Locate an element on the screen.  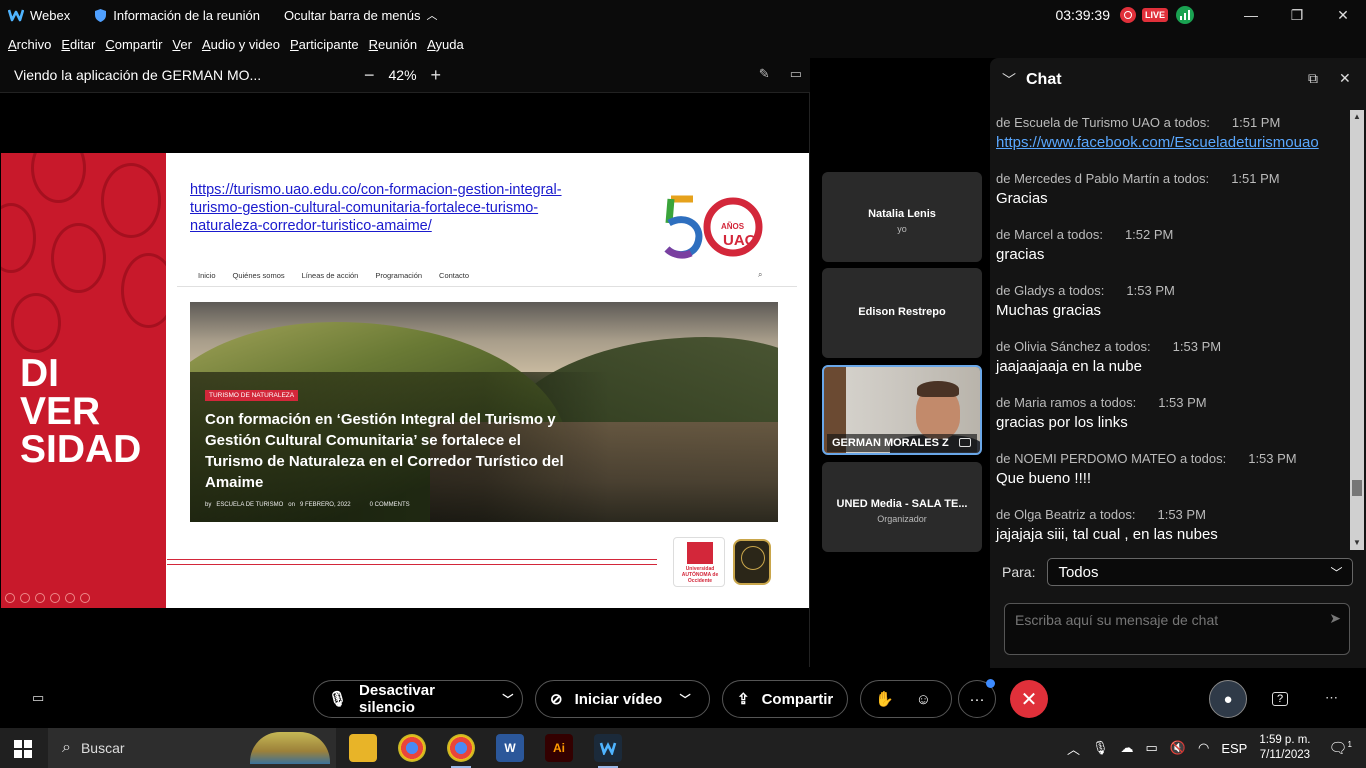
notifications-icon: 🗨1 is located at coordinates (1341, 748).